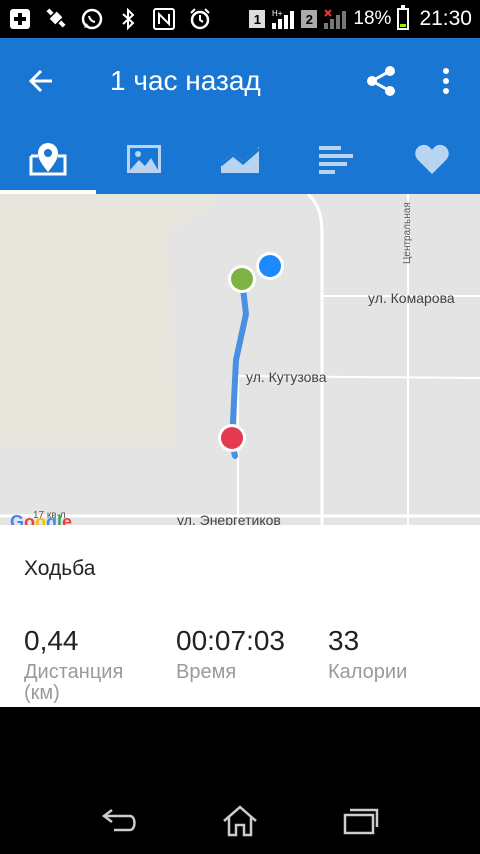 The height and width of the screenshot is (854, 480). I want to click on back-icon, so click(118, 820).